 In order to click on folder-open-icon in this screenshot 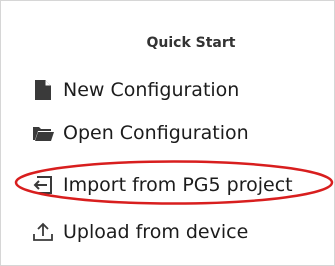, I will do `click(43, 133)`.